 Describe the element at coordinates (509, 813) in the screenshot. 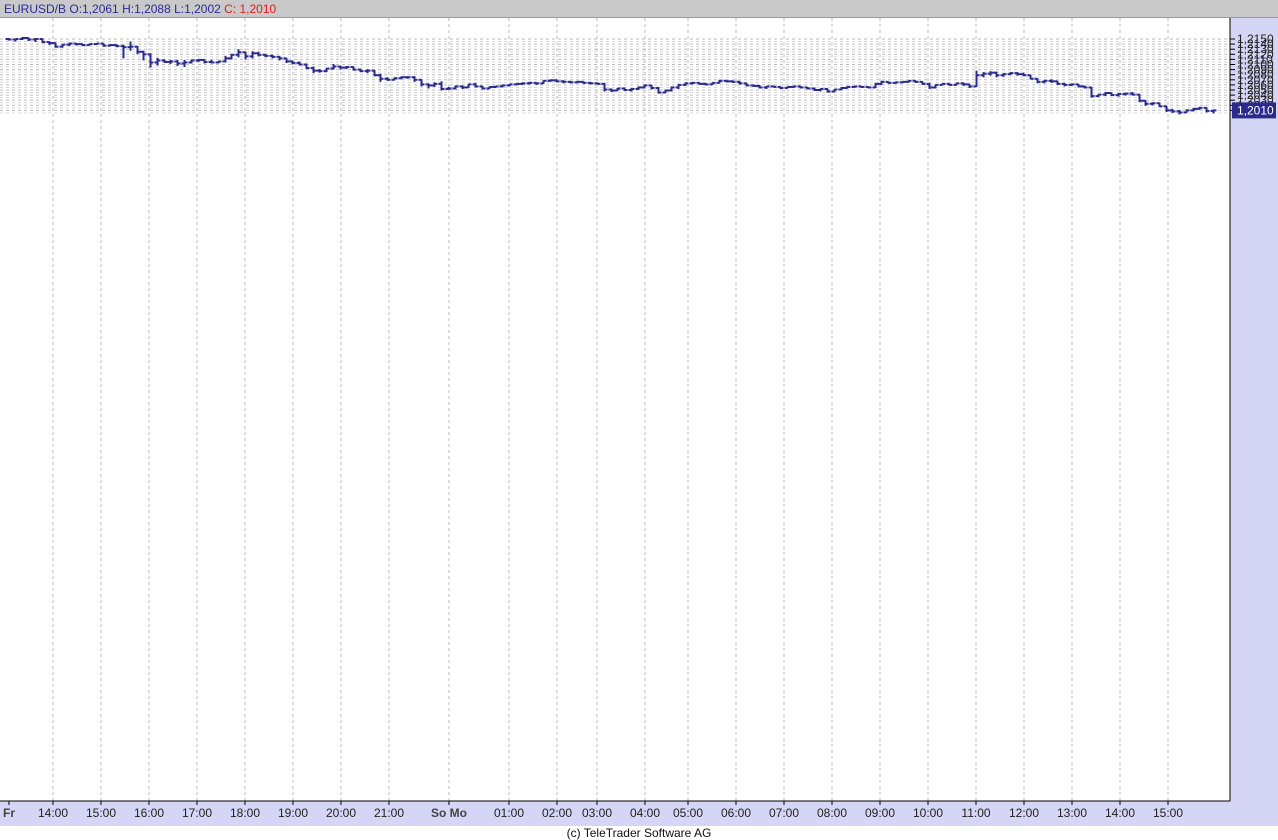

I see `x-tick-label: 01:00` at that location.